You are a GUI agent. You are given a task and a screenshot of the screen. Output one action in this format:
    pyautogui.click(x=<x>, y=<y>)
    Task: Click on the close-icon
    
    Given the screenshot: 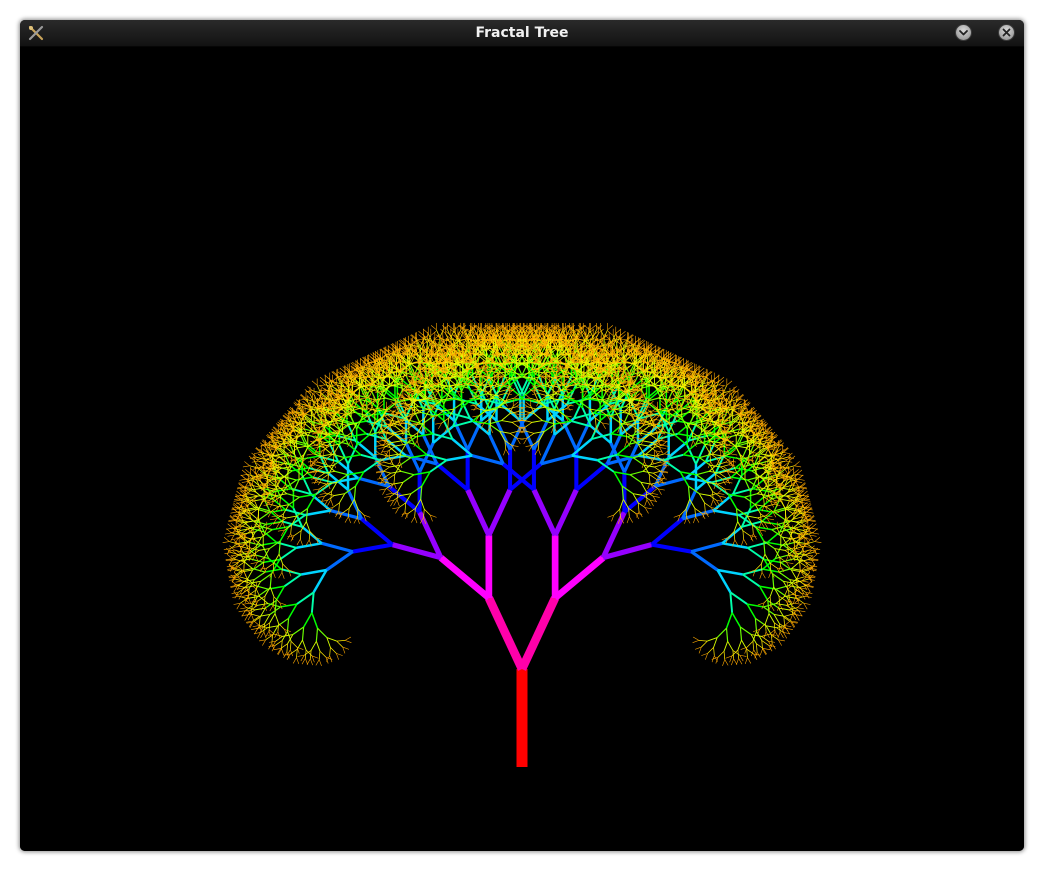 What is the action you would take?
    pyautogui.click(x=1006, y=32)
    